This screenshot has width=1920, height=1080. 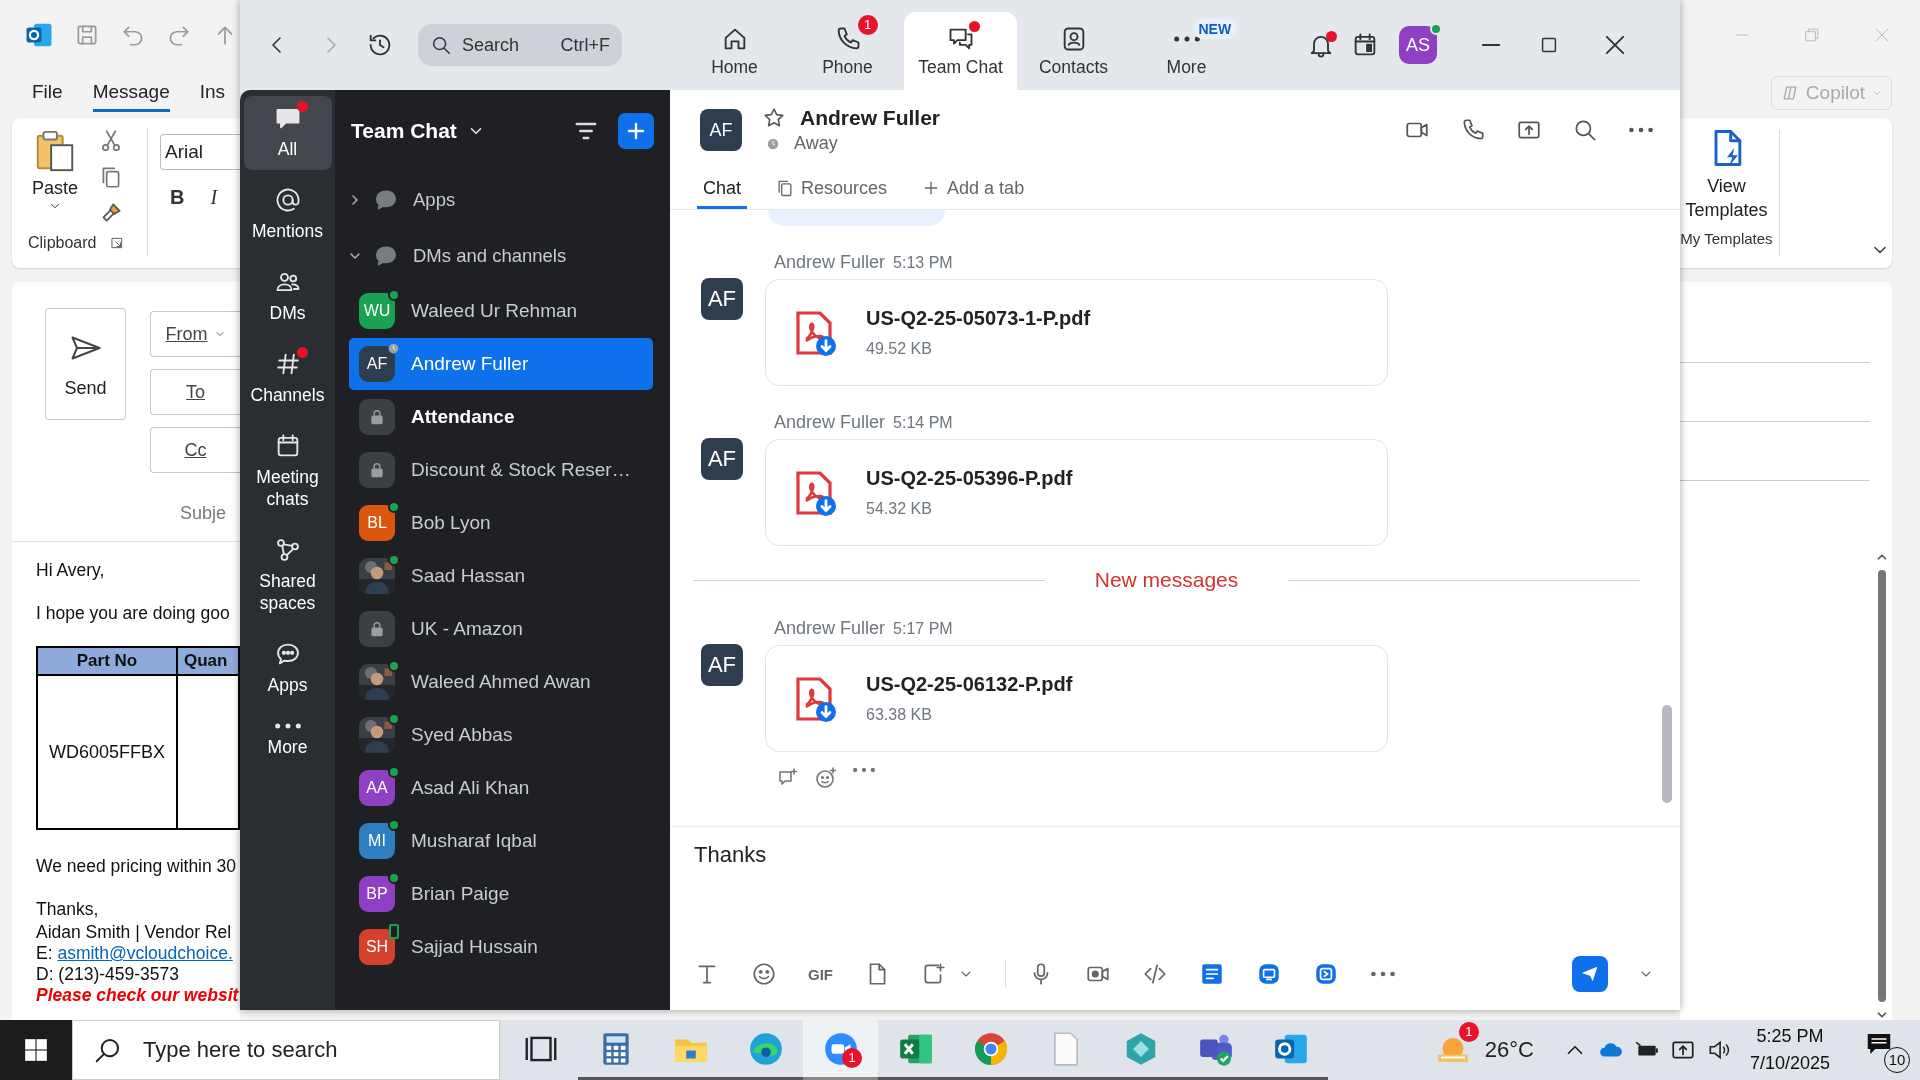 I want to click on column-header: Quan, so click(x=208, y=661).